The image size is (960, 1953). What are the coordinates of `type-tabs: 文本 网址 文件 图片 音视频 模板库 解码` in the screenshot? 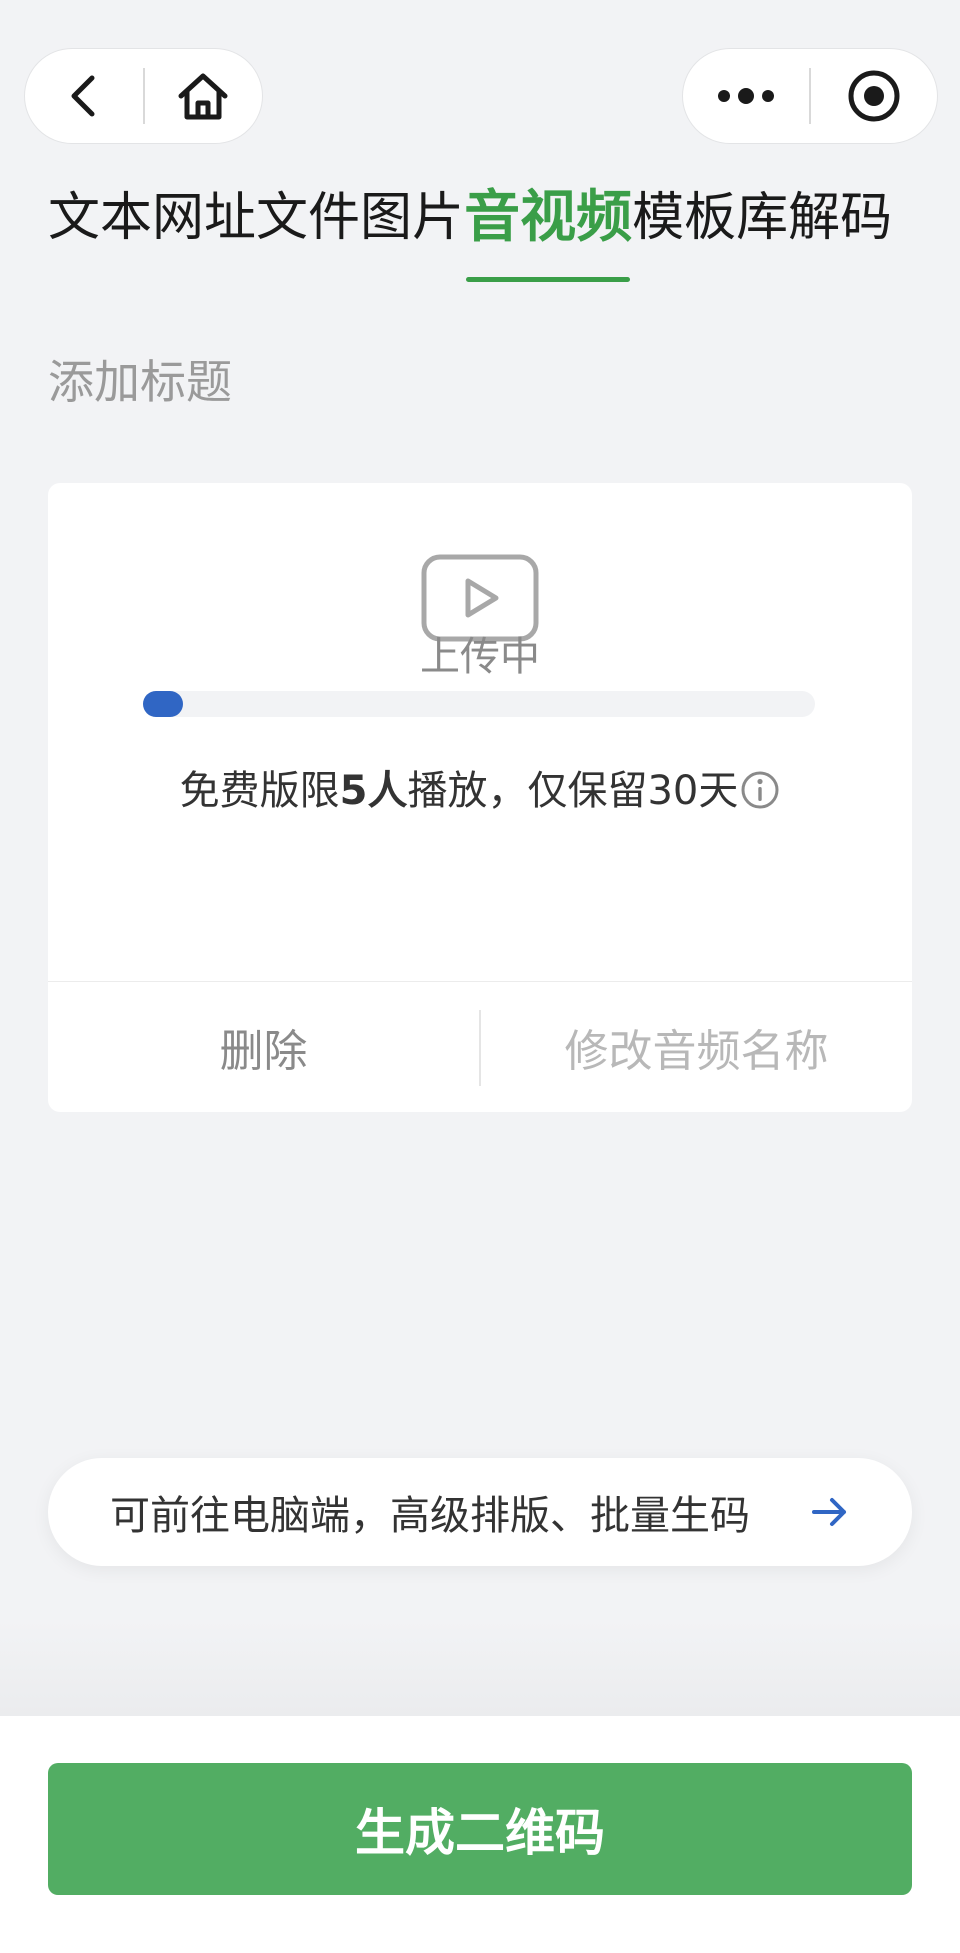 It's located at (483, 232).